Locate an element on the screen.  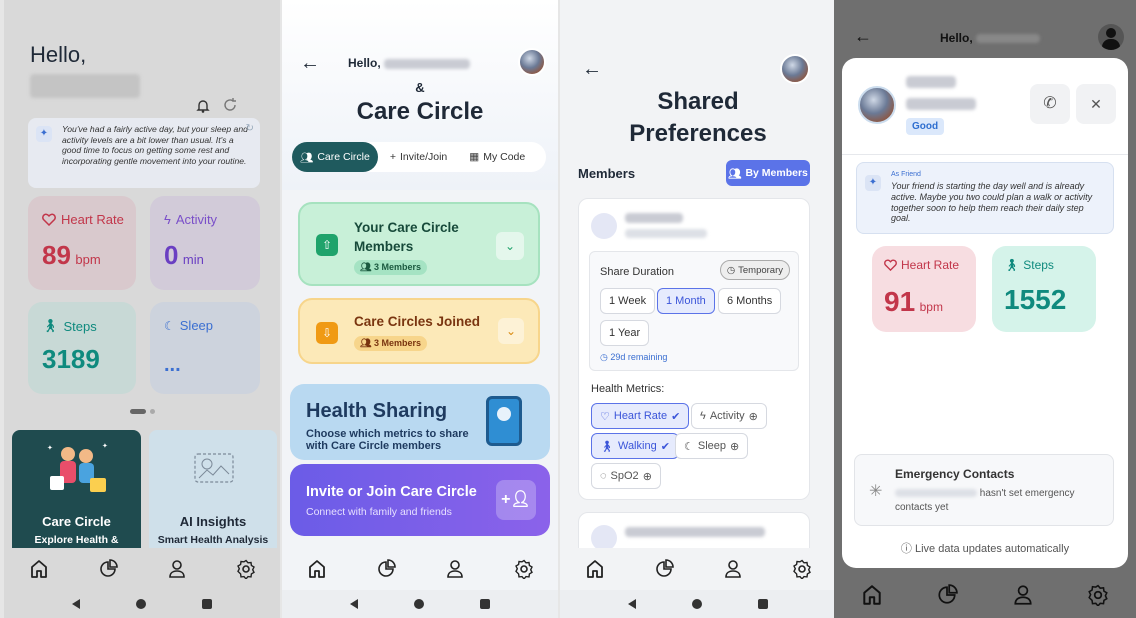
ai-insights-promo-card: AI Insights Smart Health Analysis is located at coordinates (213, 490).